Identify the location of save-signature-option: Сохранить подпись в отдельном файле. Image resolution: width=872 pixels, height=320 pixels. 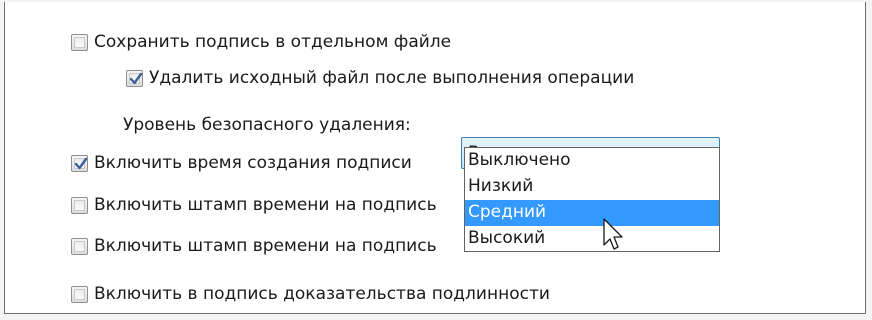
(261, 42).